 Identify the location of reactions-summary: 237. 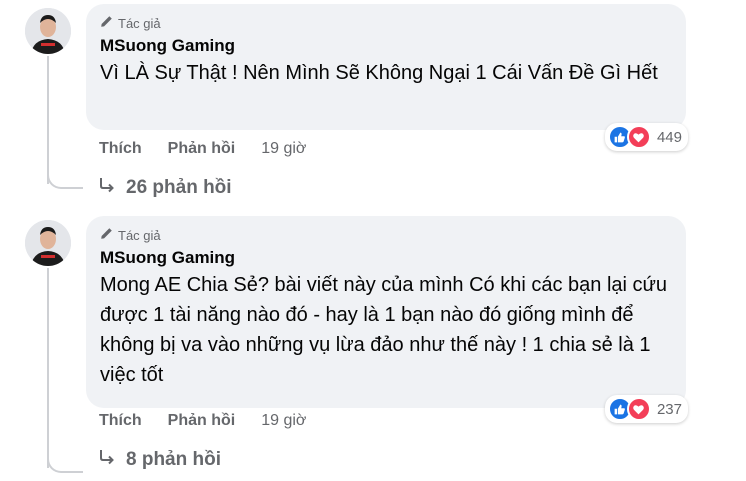
(646, 409).